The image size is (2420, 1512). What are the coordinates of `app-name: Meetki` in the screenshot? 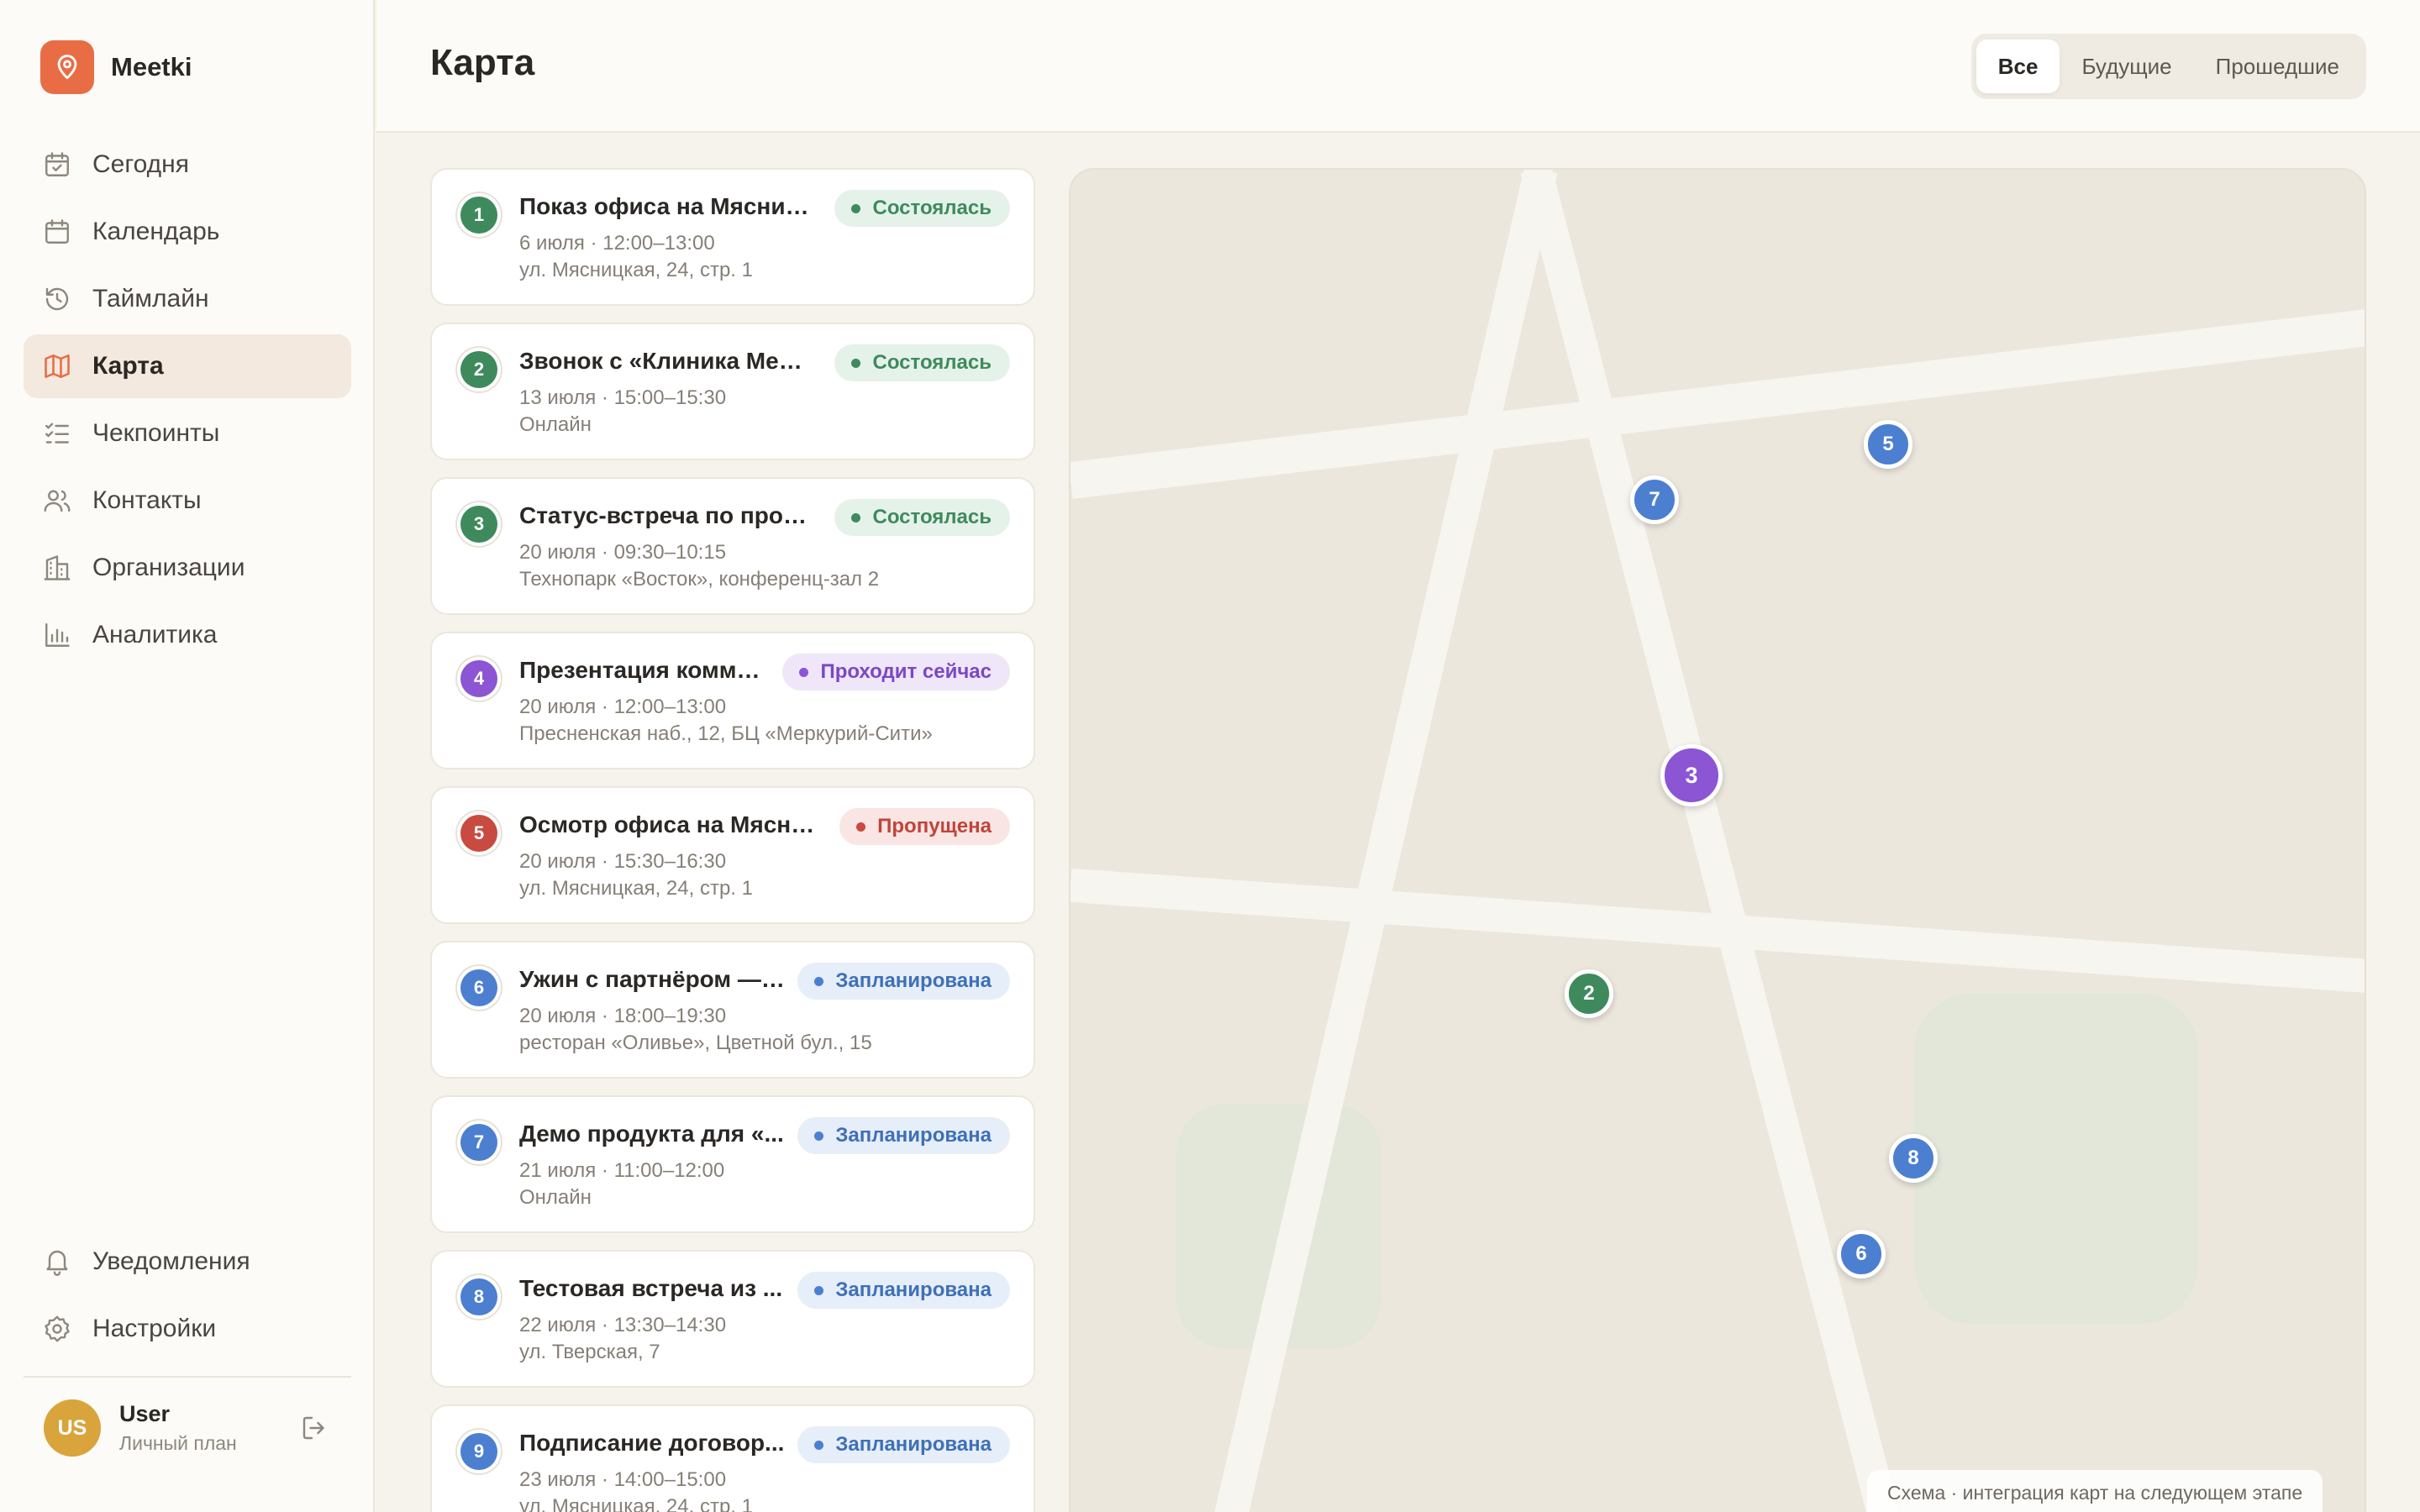 It's located at (151, 66).